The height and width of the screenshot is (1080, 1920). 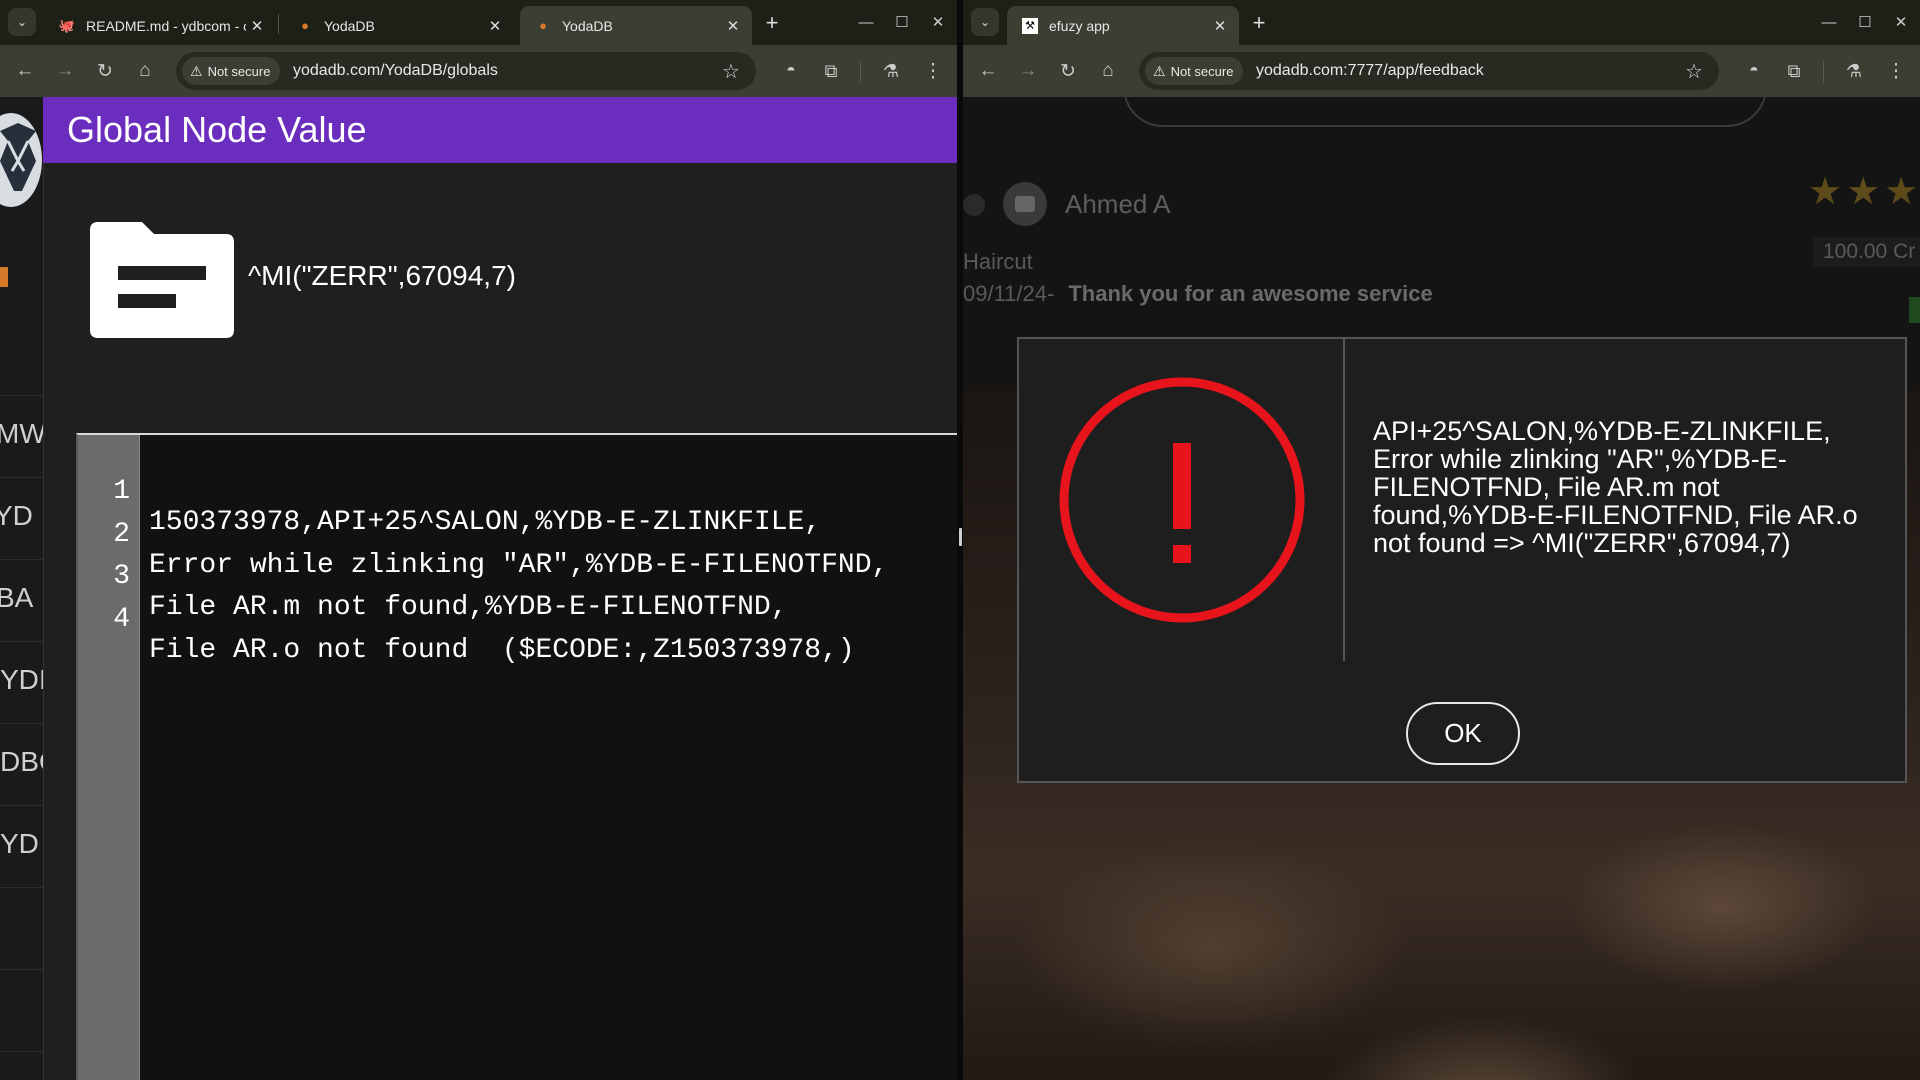 What do you see at coordinates (1118, 204) in the screenshot?
I see `reviewer-name: Ahmed A` at bounding box center [1118, 204].